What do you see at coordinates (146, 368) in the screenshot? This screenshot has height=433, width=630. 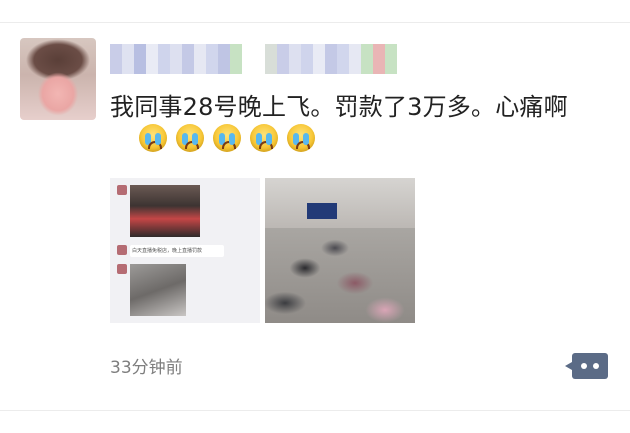 I see `post-timestamp: 33分钟前` at bounding box center [146, 368].